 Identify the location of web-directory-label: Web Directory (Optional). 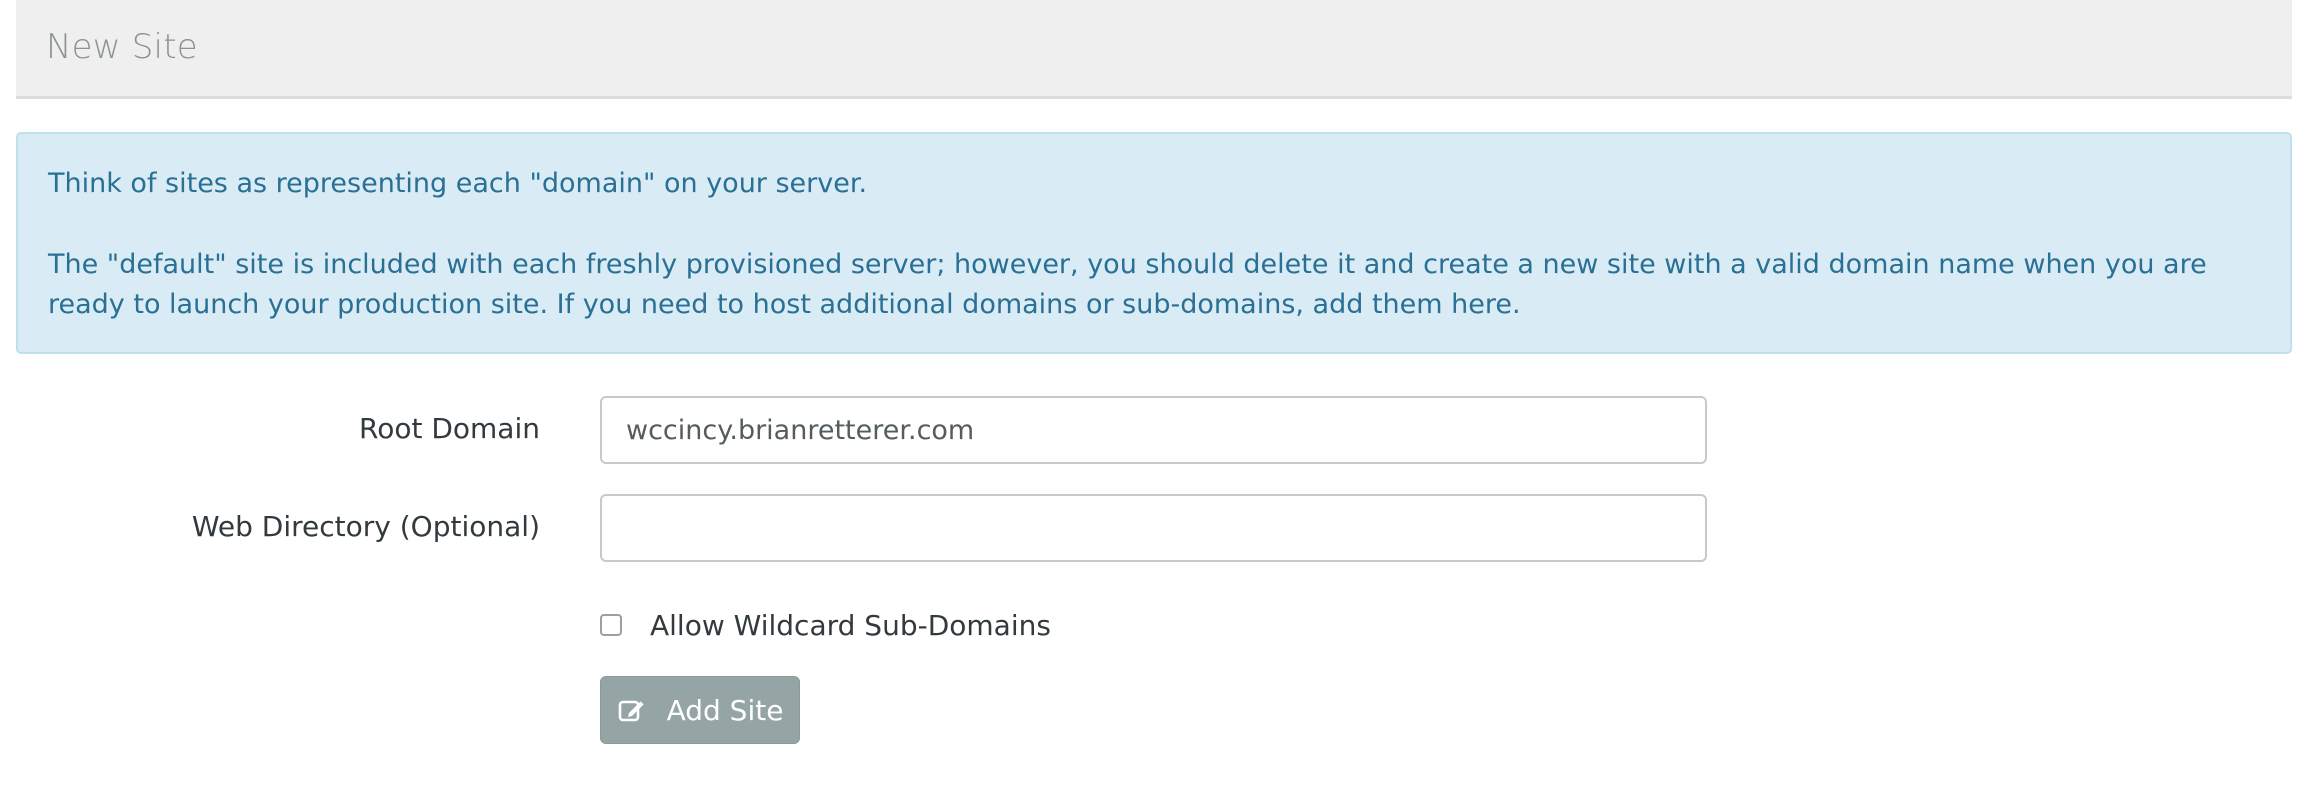
(365, 526).